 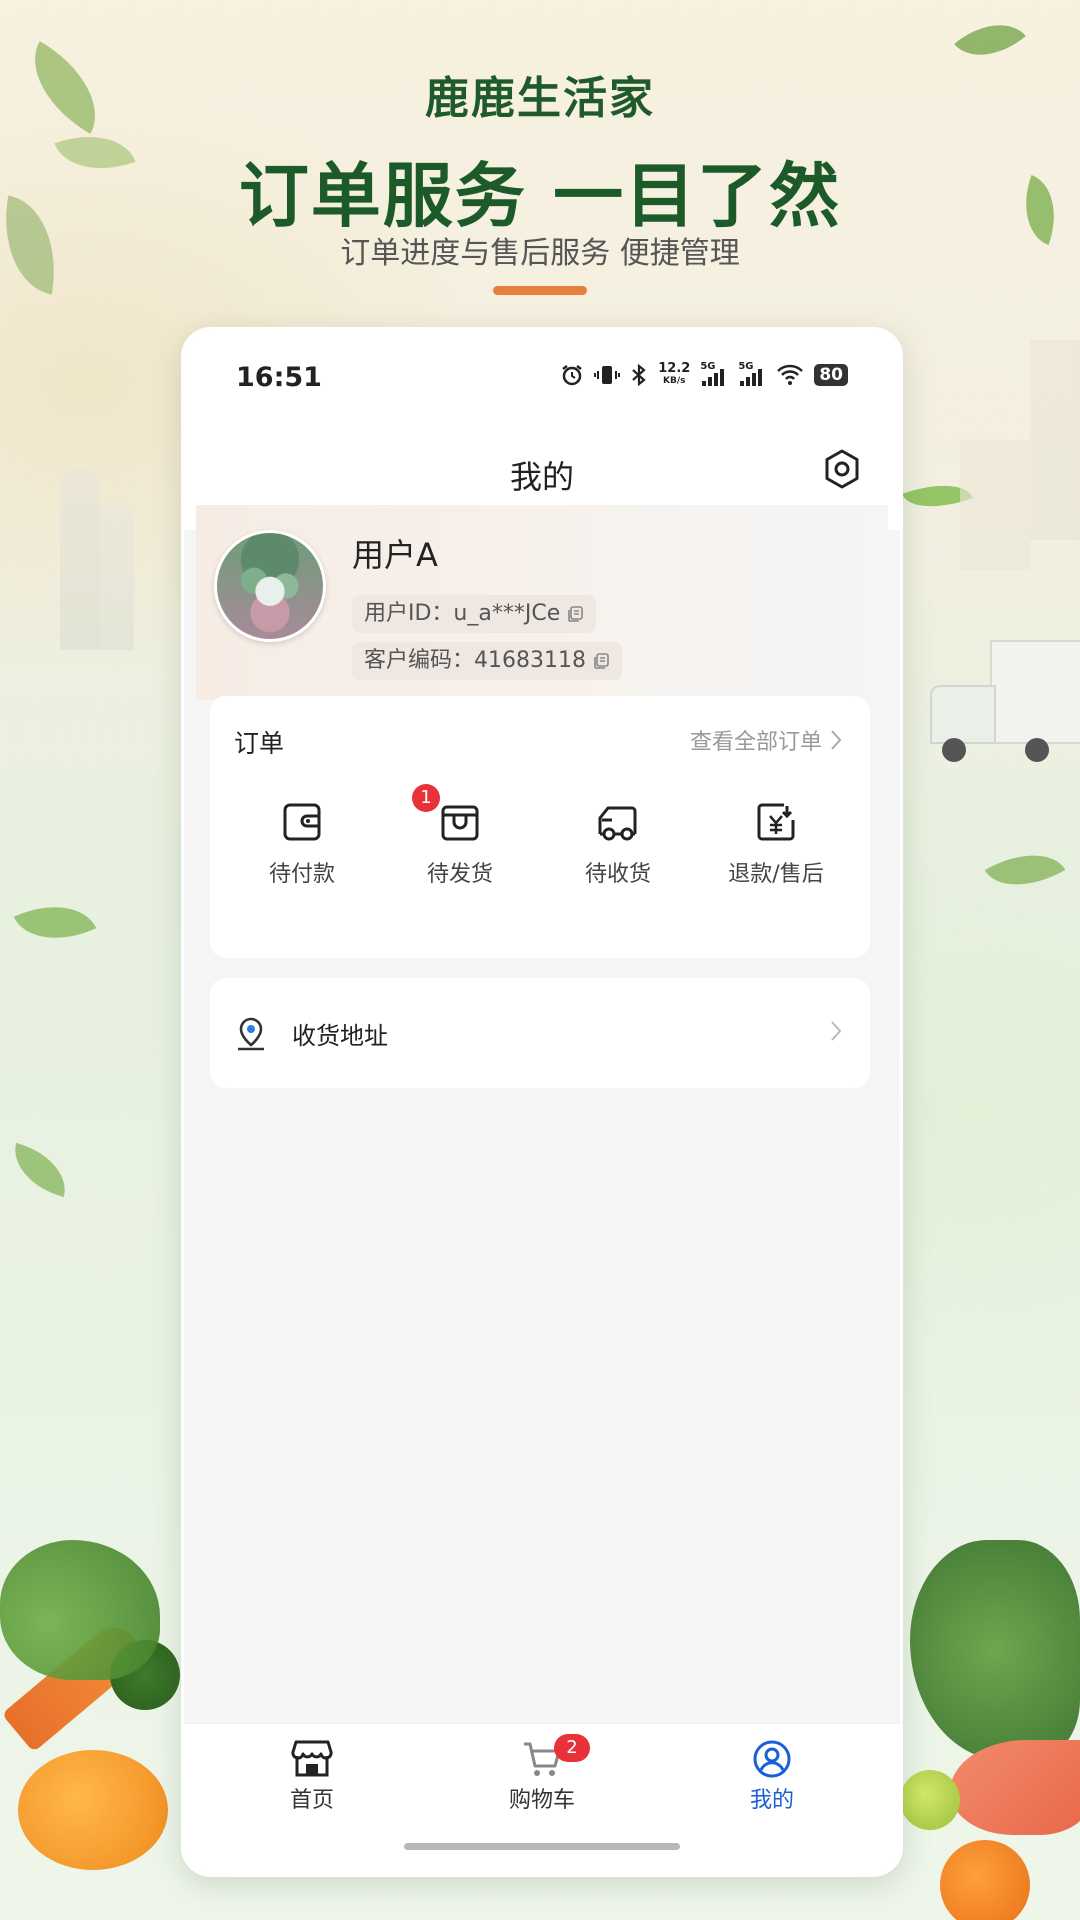 What do you see at coordinates (542, 1774) in the screenshot?
I see `tab-cart: 购物车 2` at bounding box center [542, 1774].